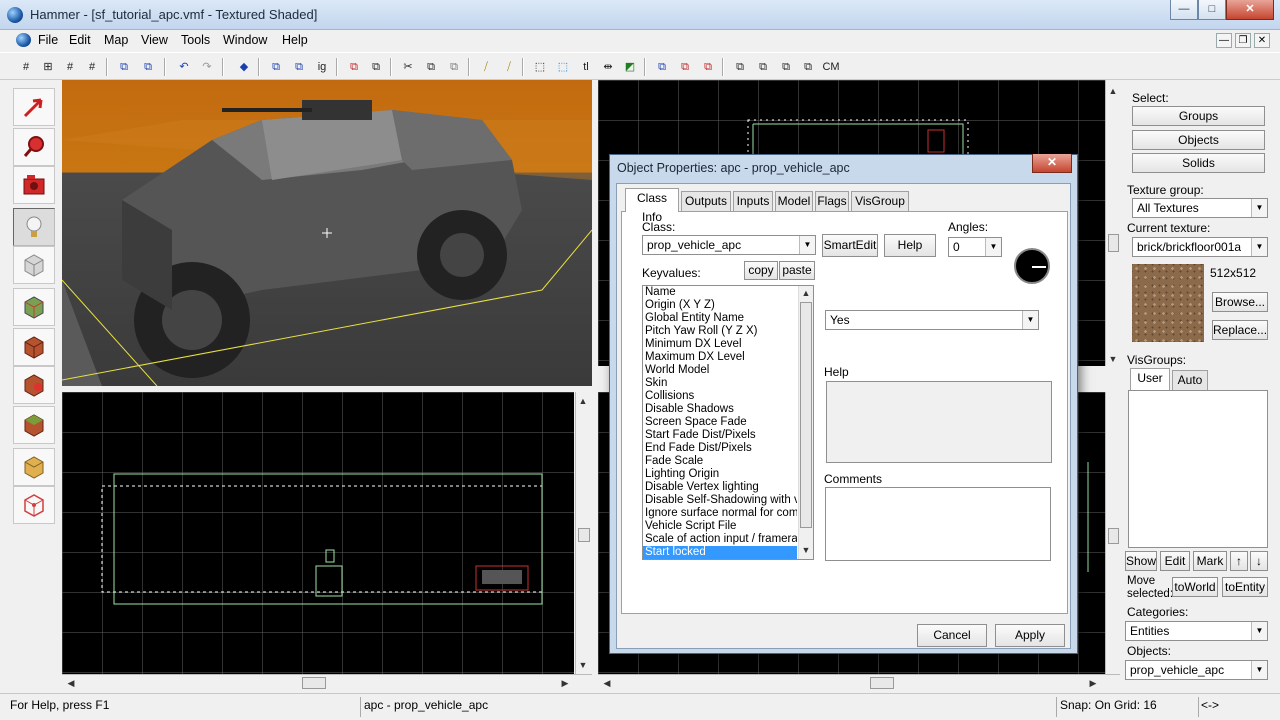 The image size is (1280, 720). Describe the element at coordinates (1030, 635) in the screenshot. I see `apply-button: Apply` at that location.